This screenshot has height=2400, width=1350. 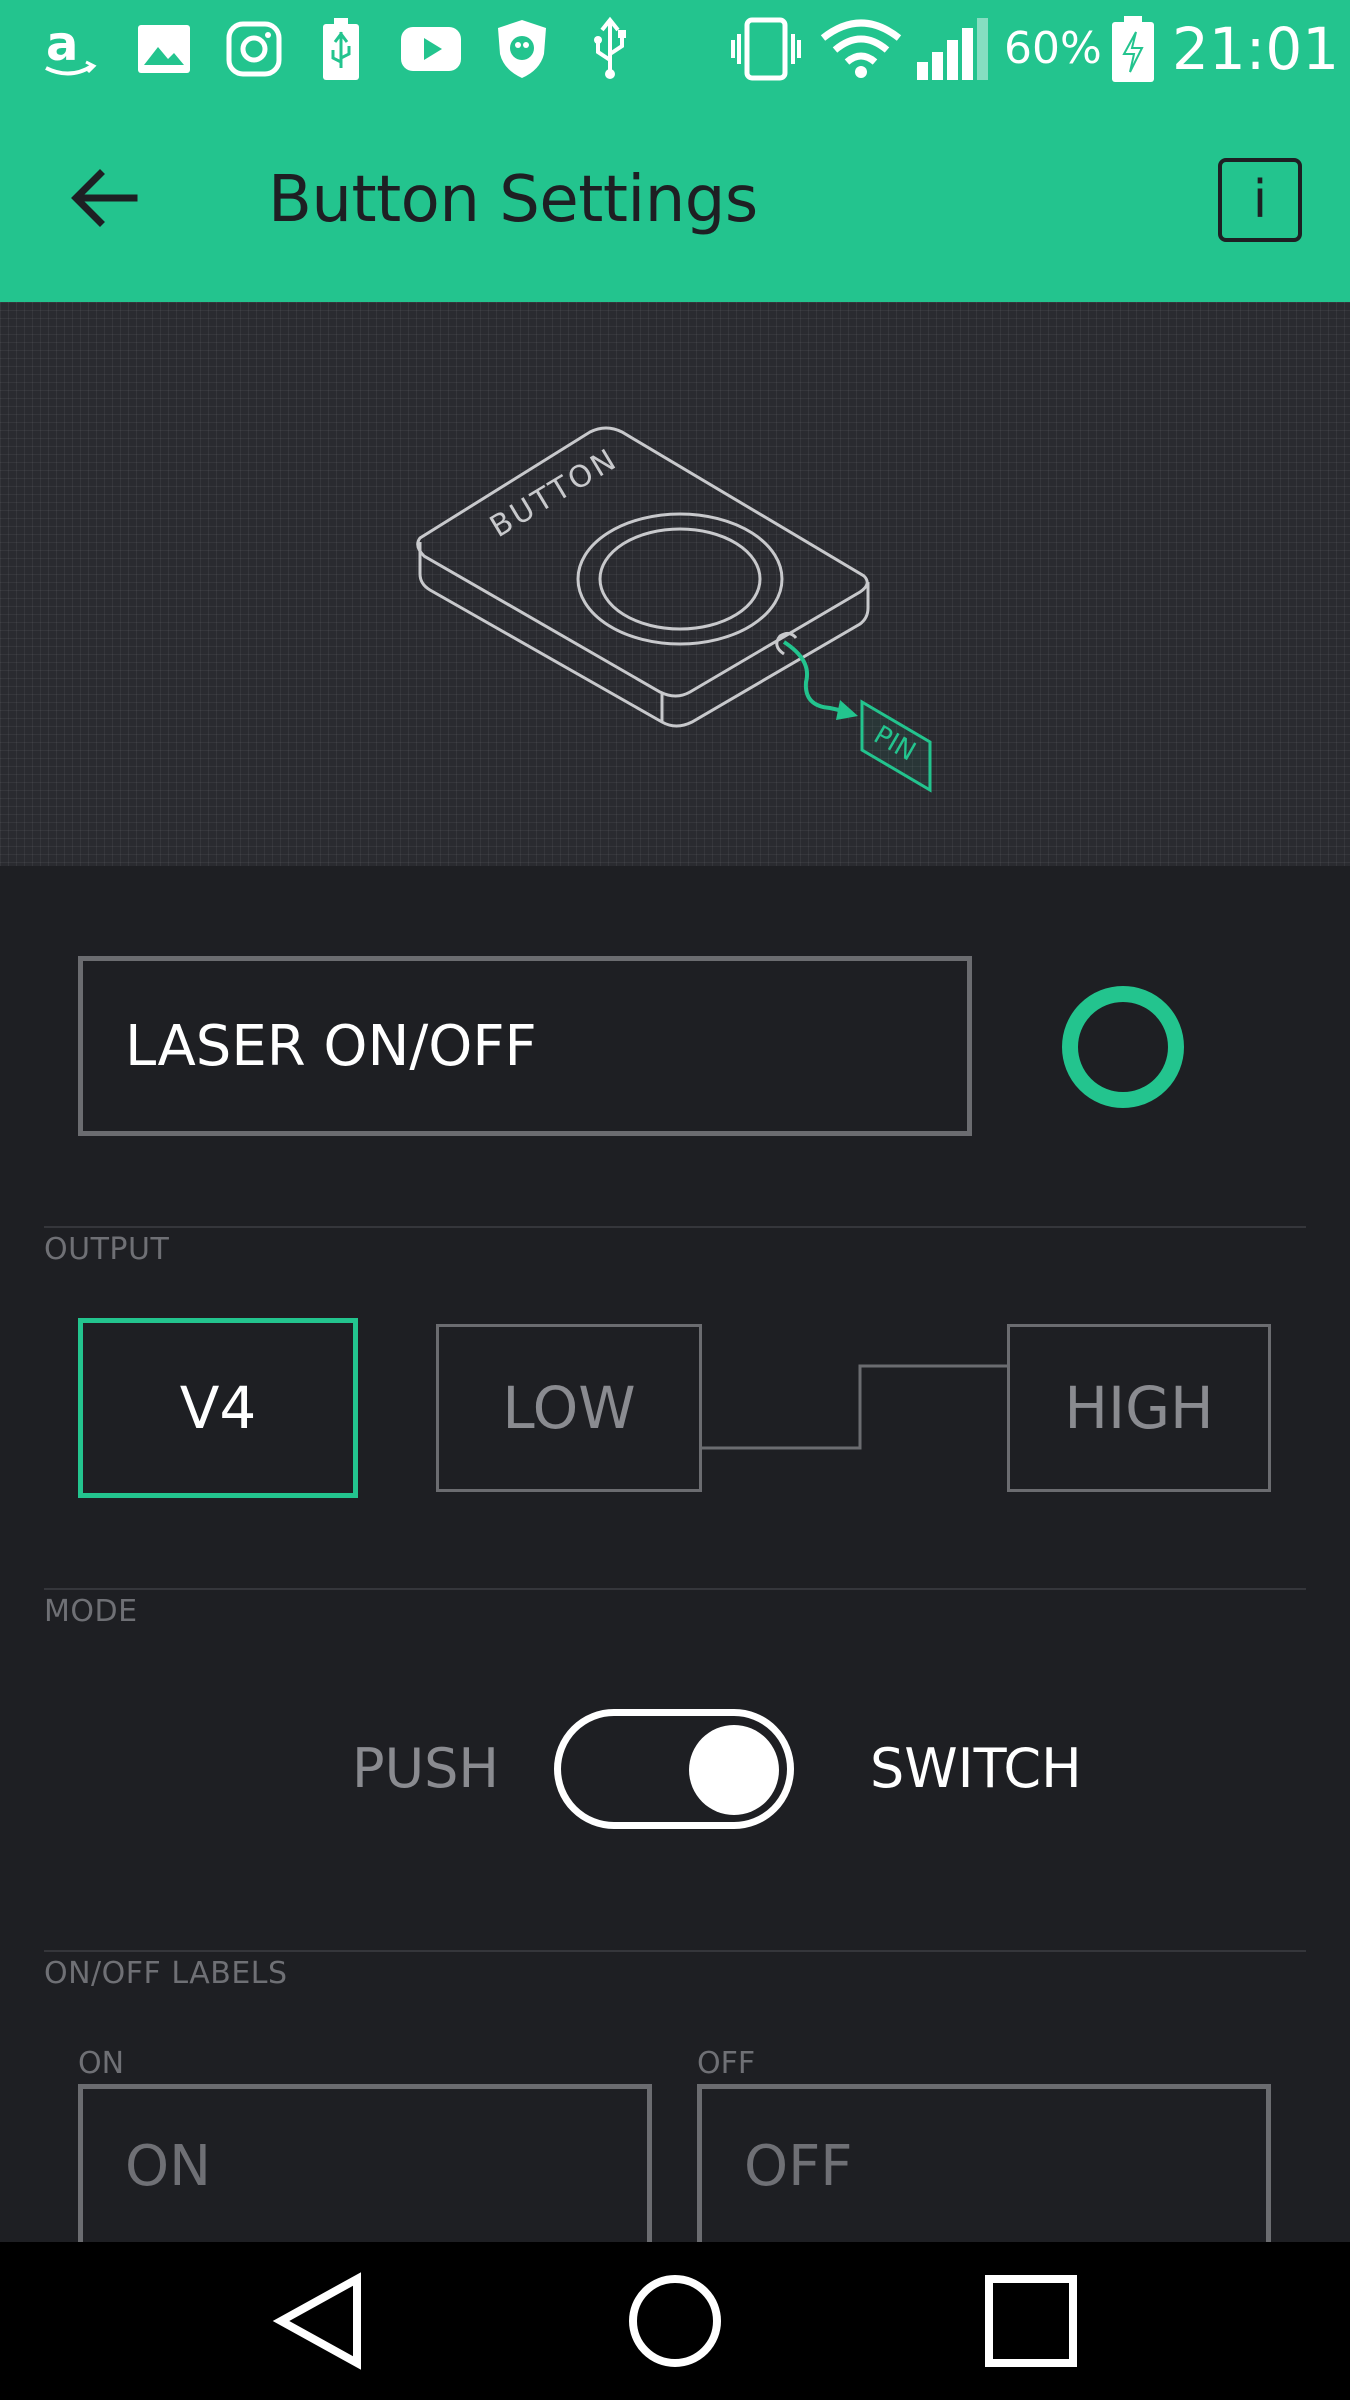 I want to click on button-device-illustration: BUTTON PIN, so click(x=674, y=609).